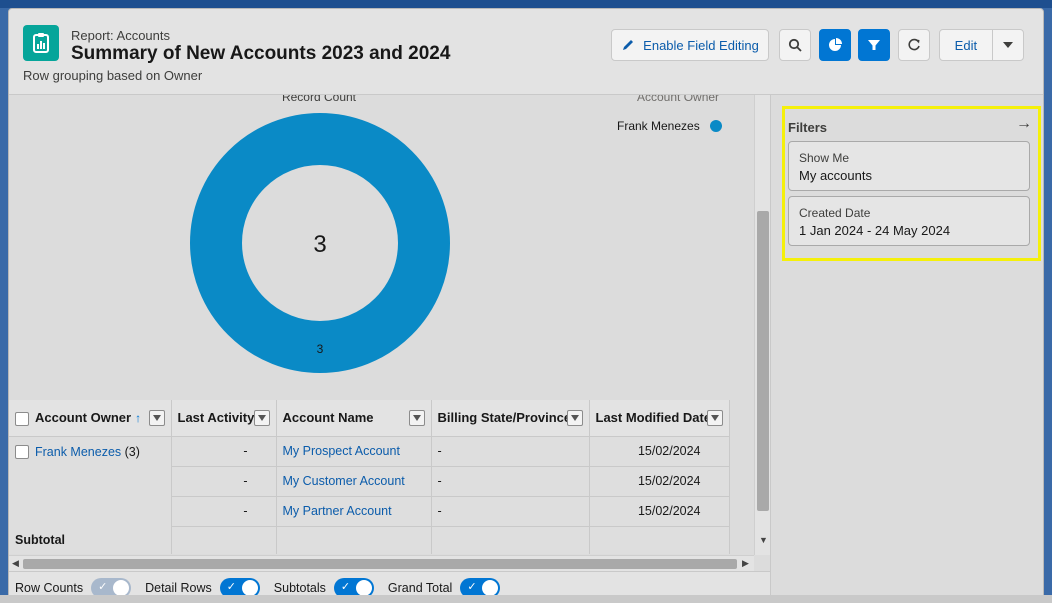 This screenshot has width=1052, height=603. Describe the element at coordinates (628, 45) in the screenshot. I see `pencil-icon` at that location.